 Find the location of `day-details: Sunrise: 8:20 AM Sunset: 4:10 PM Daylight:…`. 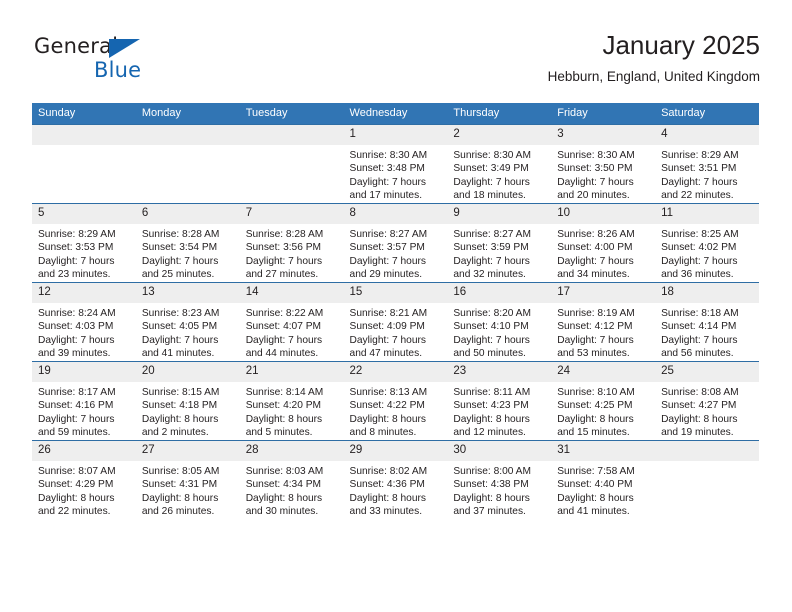

day-details: Sunrise: 8:20 AM Sunset: 4:10 PM Daylight:… is located at coordinates (499, 332).